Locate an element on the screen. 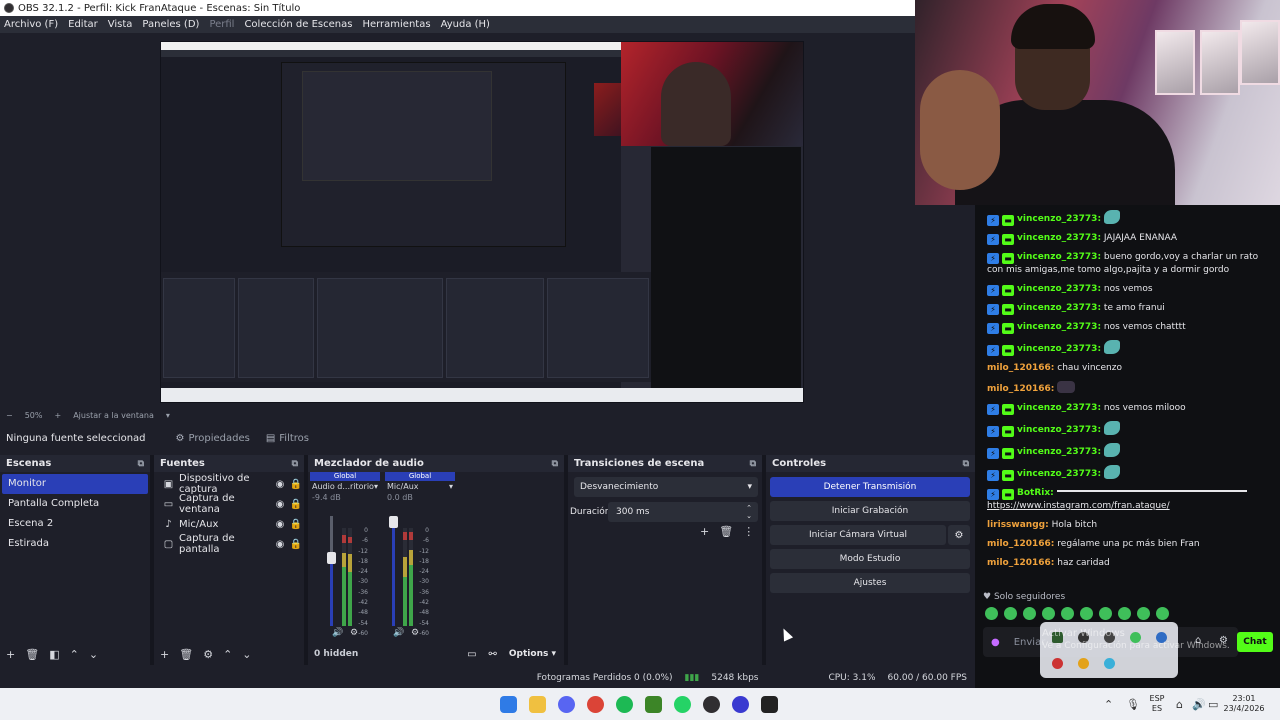 This screenshot has height=720, width=1280. duration-input: 300 ms ⌃ ⌄ is located at coordinates (683, 512).